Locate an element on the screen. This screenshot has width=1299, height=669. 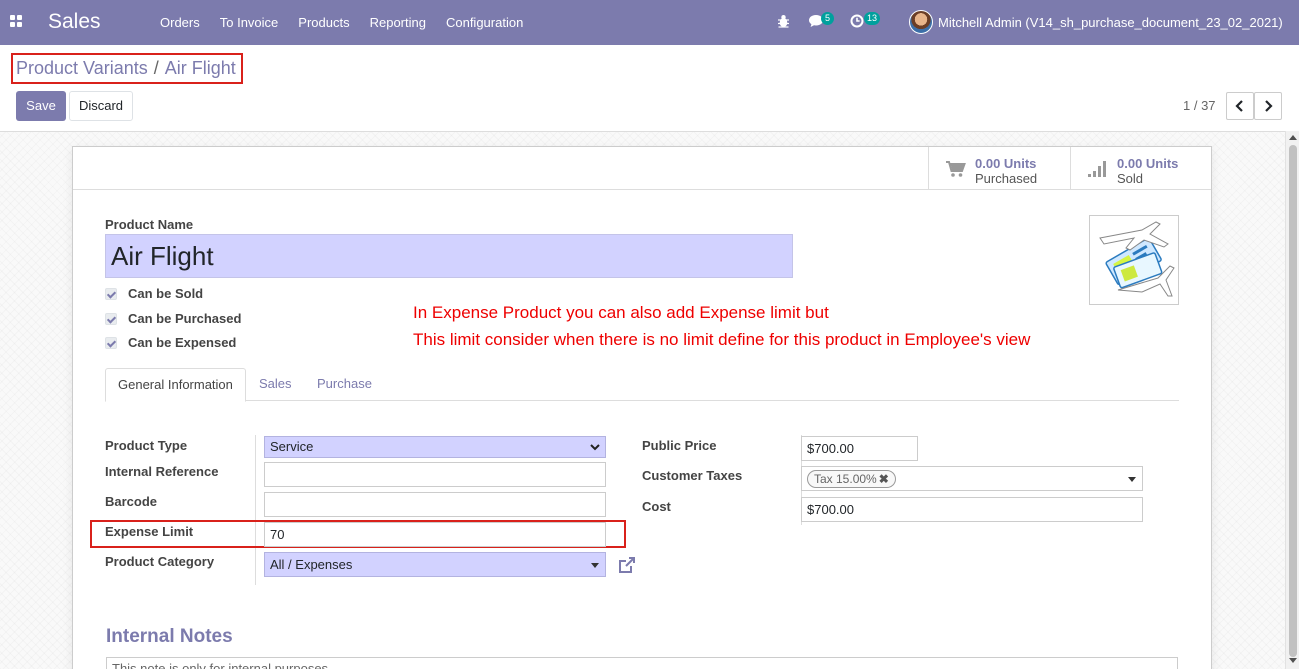
remove-tag-icon: ✖ is located at coordinates (884, 479).